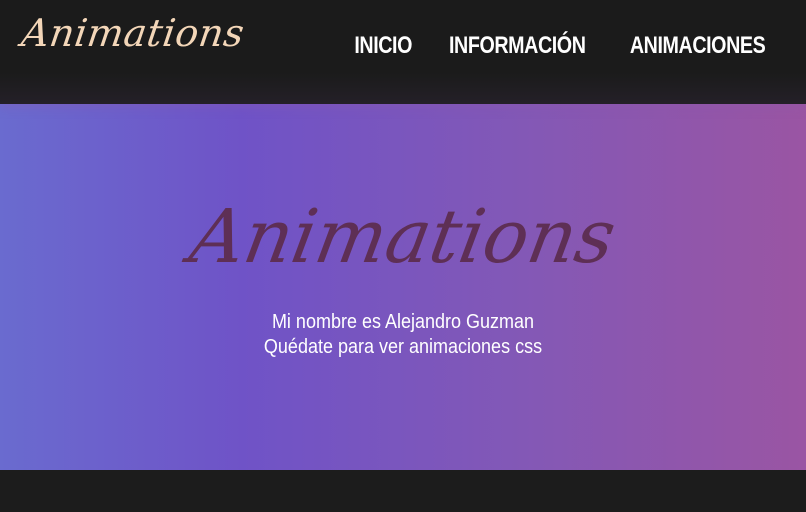 The width and height of the screenshot is (806, 512). Describe the element at coordinates (517, 46) in the screenshot. I see `nav-link-informacion: INFORMACIÓN` at that location.